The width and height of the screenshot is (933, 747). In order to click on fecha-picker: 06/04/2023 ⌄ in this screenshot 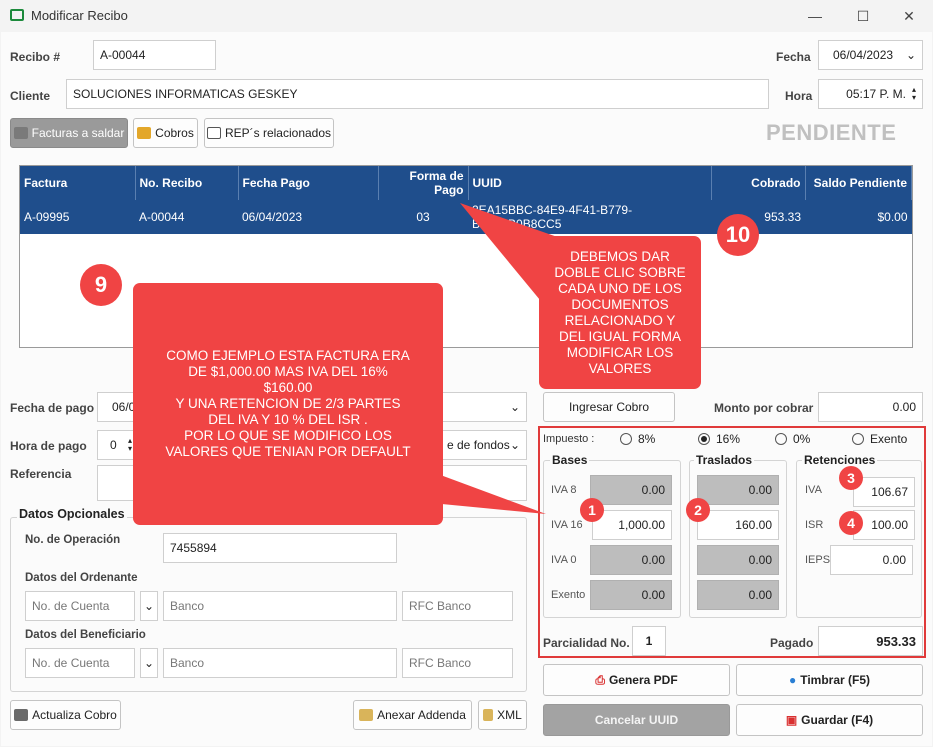, I will do `click(870, 55)`.